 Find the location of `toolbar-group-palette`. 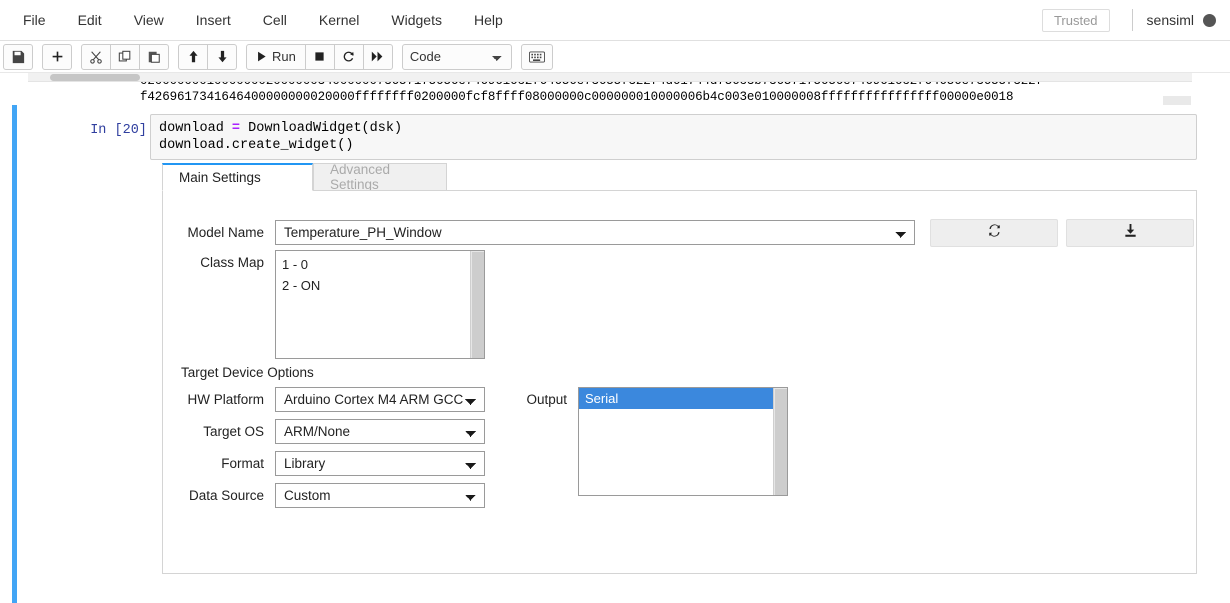

toolbar-group-palette is located at coordinates (536, 56).